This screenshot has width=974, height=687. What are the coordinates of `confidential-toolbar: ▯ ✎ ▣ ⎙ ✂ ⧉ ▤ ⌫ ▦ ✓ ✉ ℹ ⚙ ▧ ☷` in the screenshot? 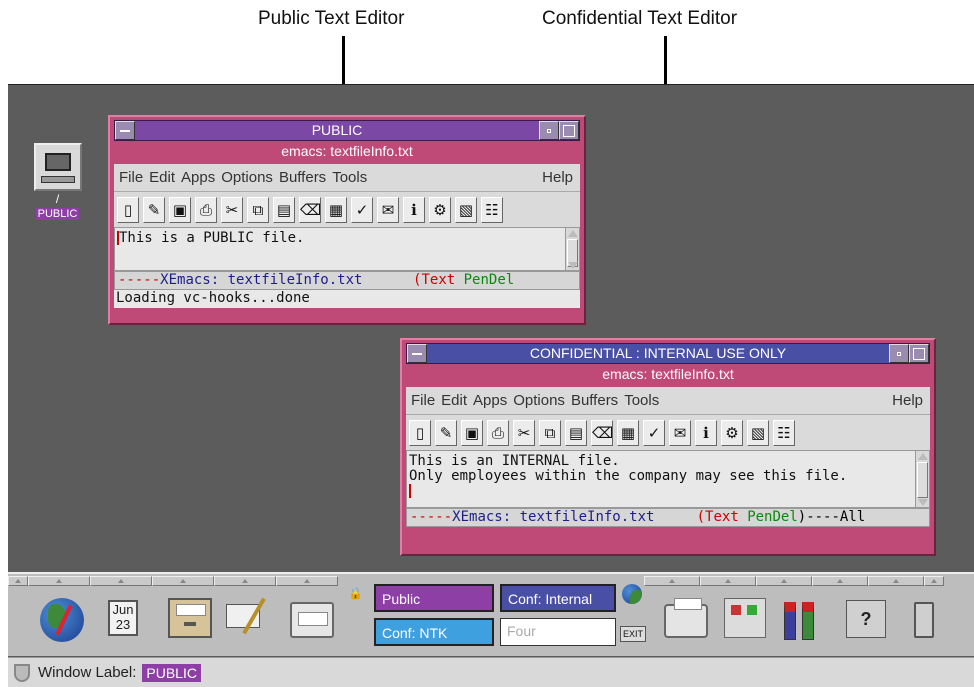 It's located at (668, 432).